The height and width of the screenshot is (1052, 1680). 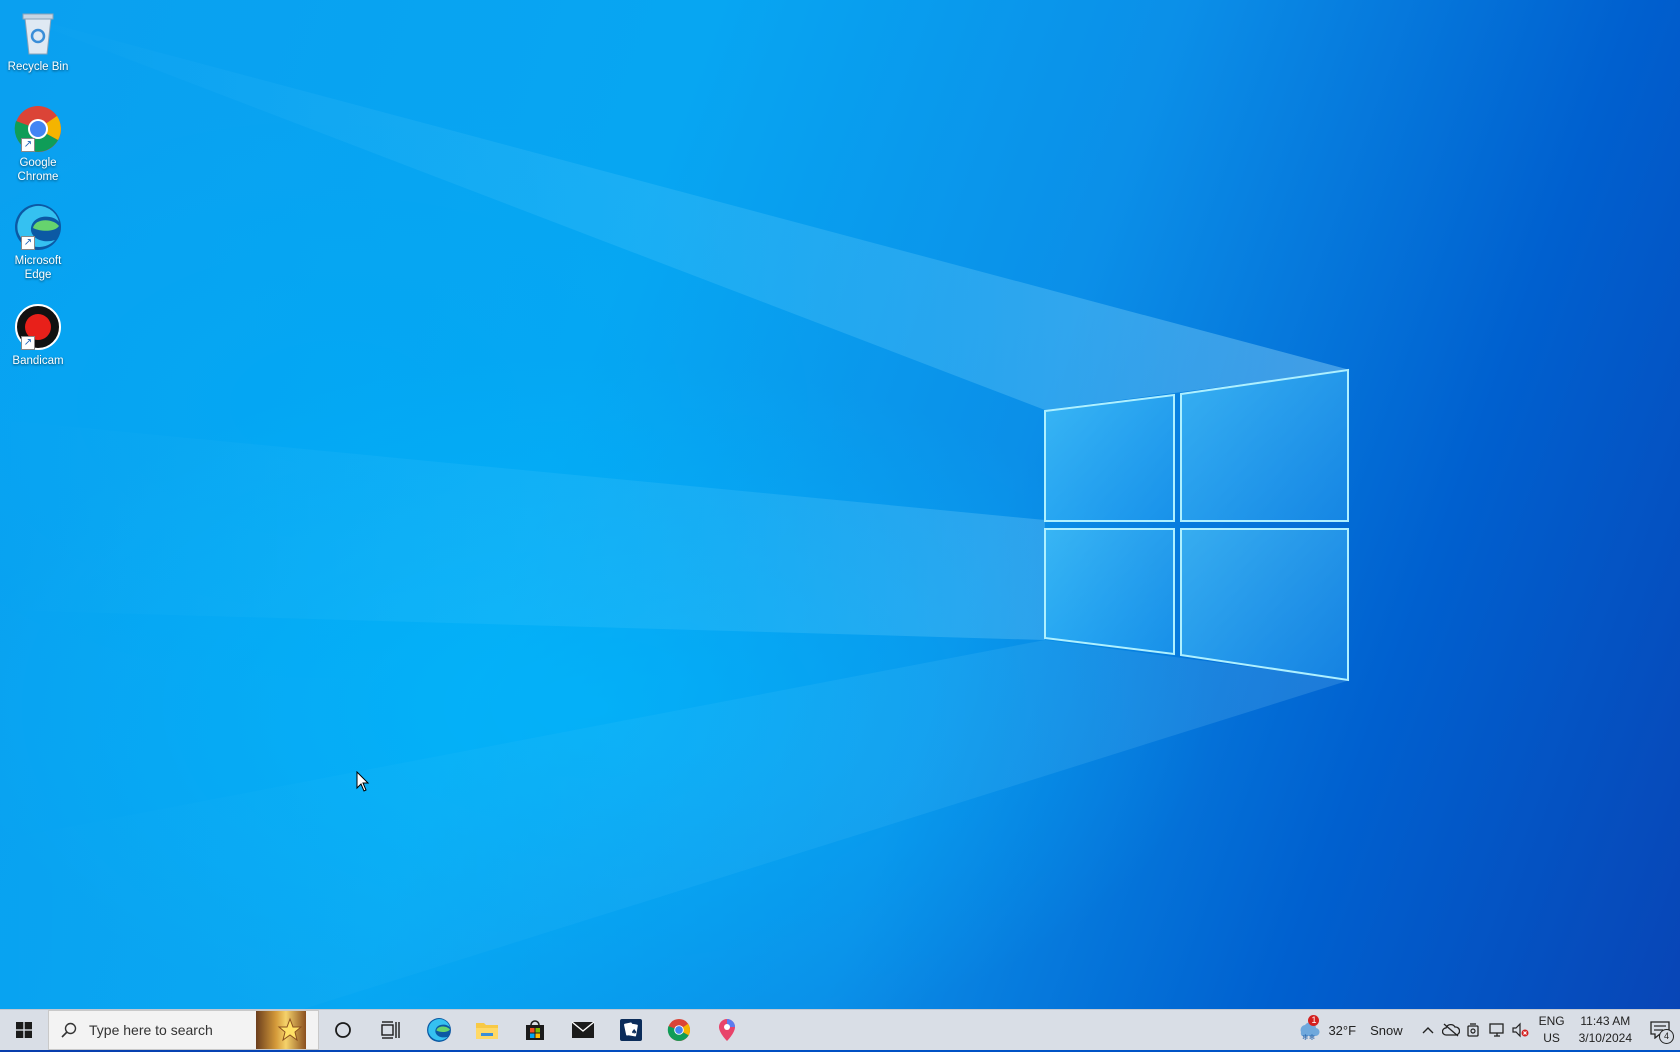 I want to click on volume-button, so click(x=1521, y=1030).